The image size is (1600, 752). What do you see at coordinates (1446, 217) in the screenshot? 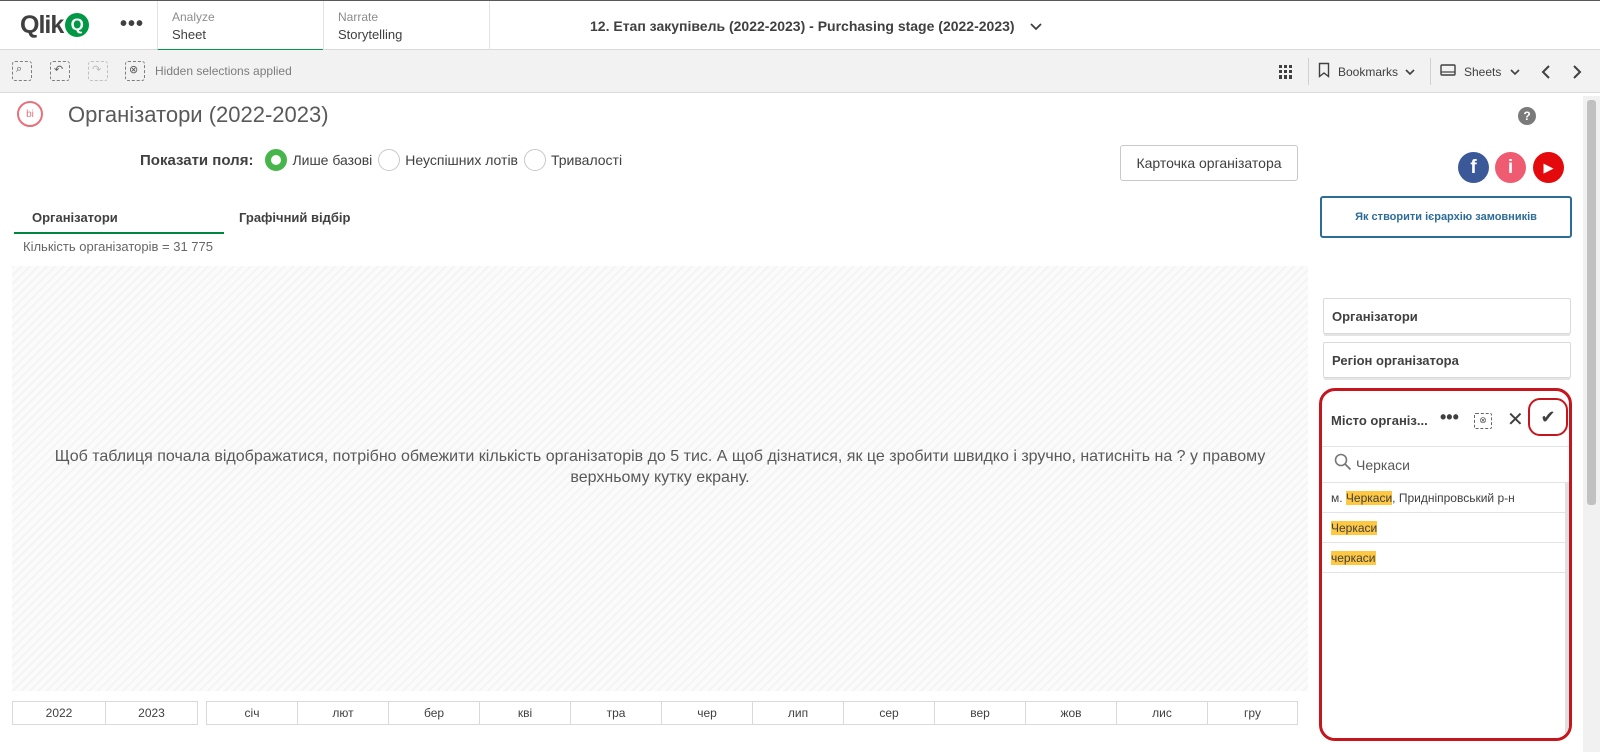
I see `hierarchy-howto-button: Як створити ієрархію замовників` at bounding box center [1446, 217].